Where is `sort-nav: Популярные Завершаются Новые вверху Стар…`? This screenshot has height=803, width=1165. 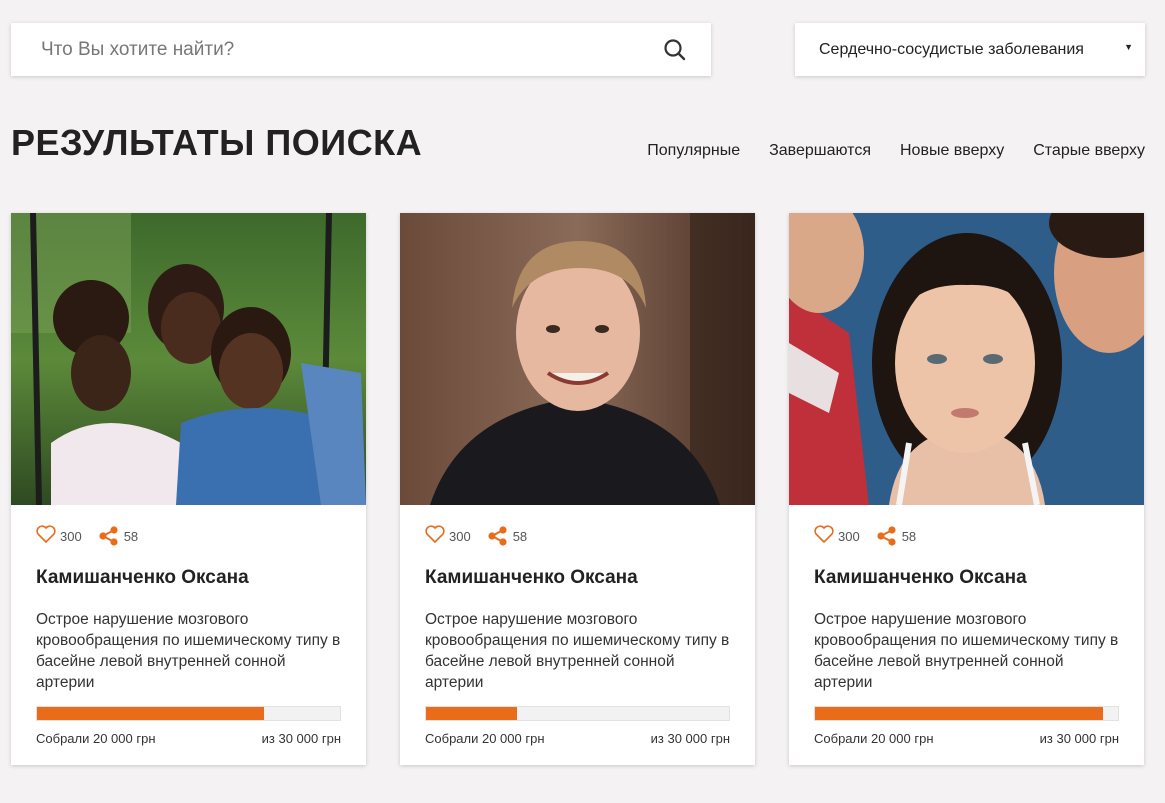
sort-nav: Популярные Завершаются Новые вверху Стар… is located at coordinates (896, 151).